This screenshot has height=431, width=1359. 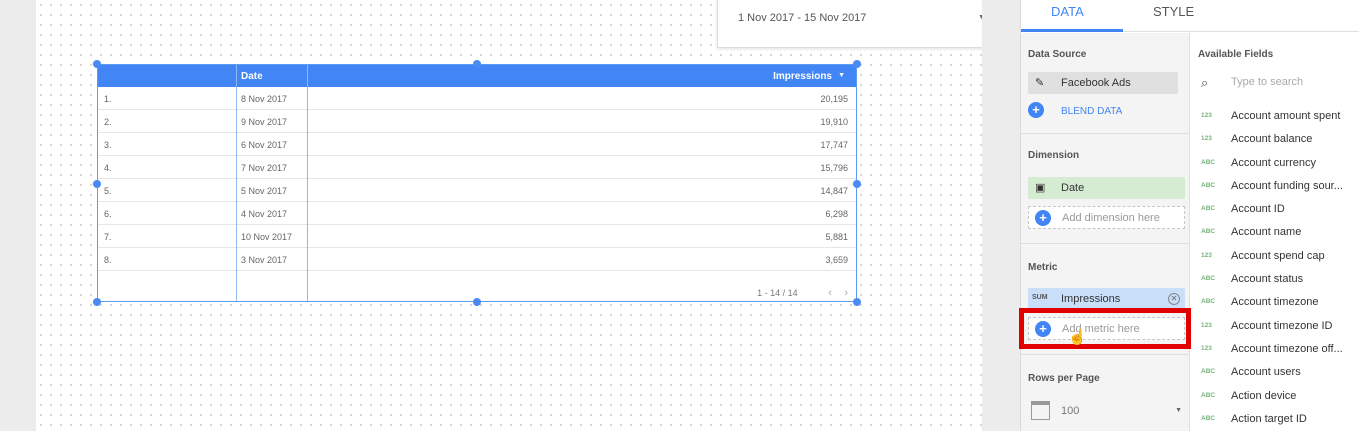 I want to click on field-item: ABC Action target ID, so click(x=1275, y=420).